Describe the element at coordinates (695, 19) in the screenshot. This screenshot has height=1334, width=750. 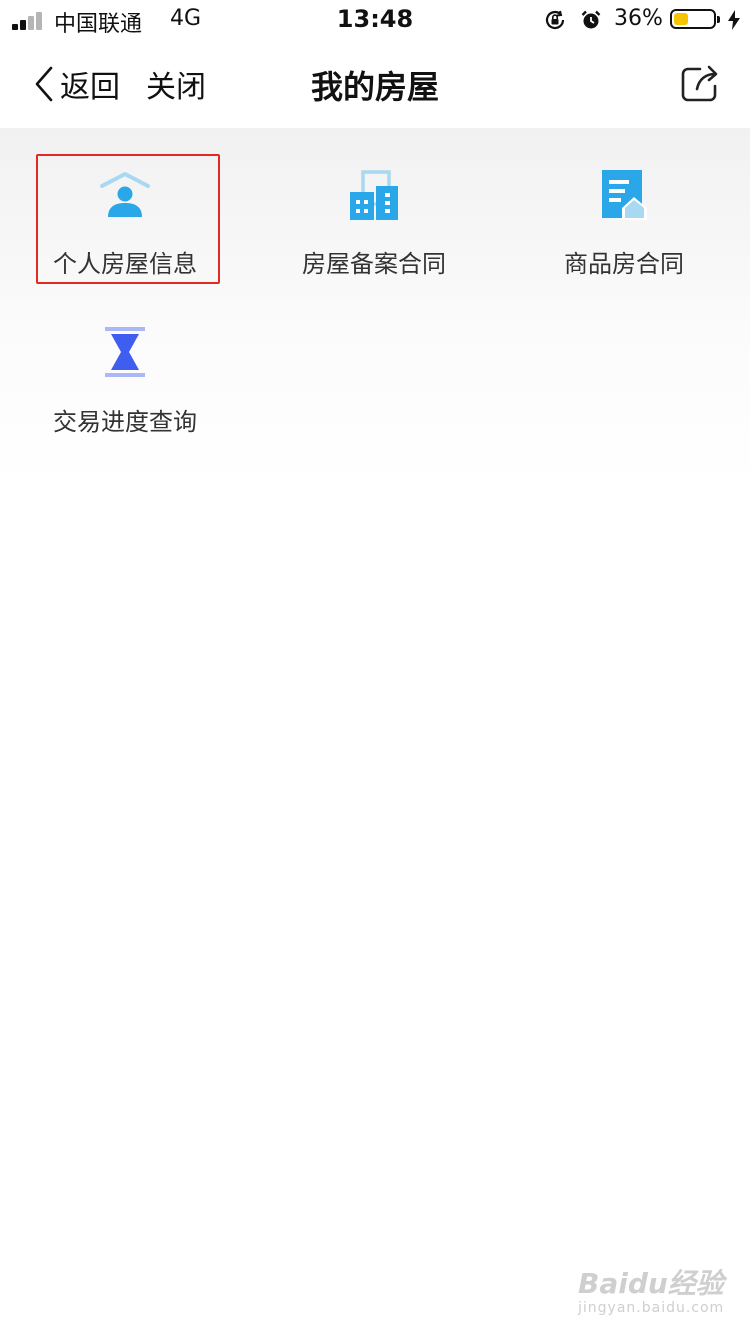
I see `battery-icon` at that location.